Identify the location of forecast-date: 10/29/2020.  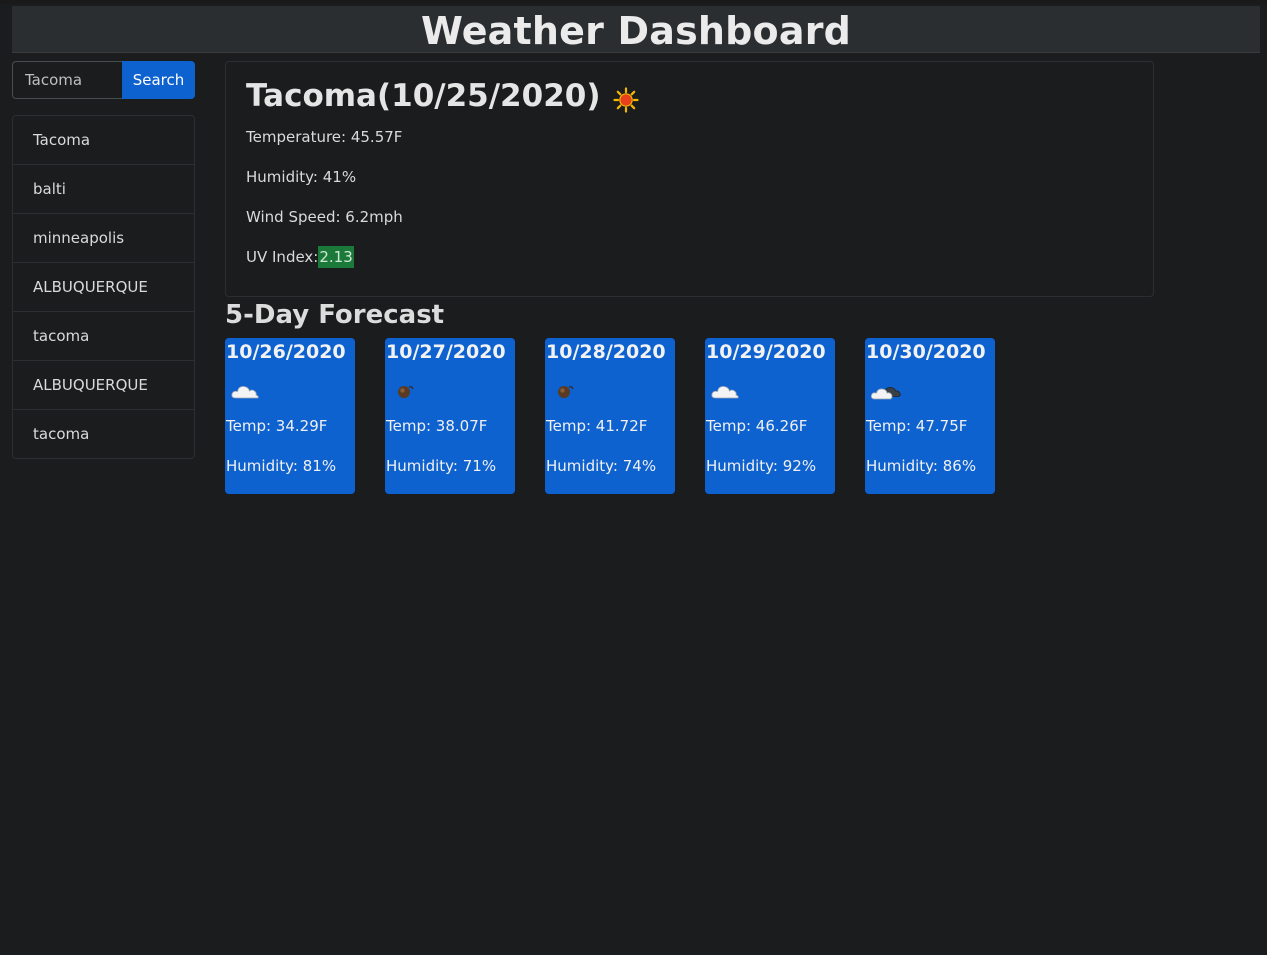
(766, 352).